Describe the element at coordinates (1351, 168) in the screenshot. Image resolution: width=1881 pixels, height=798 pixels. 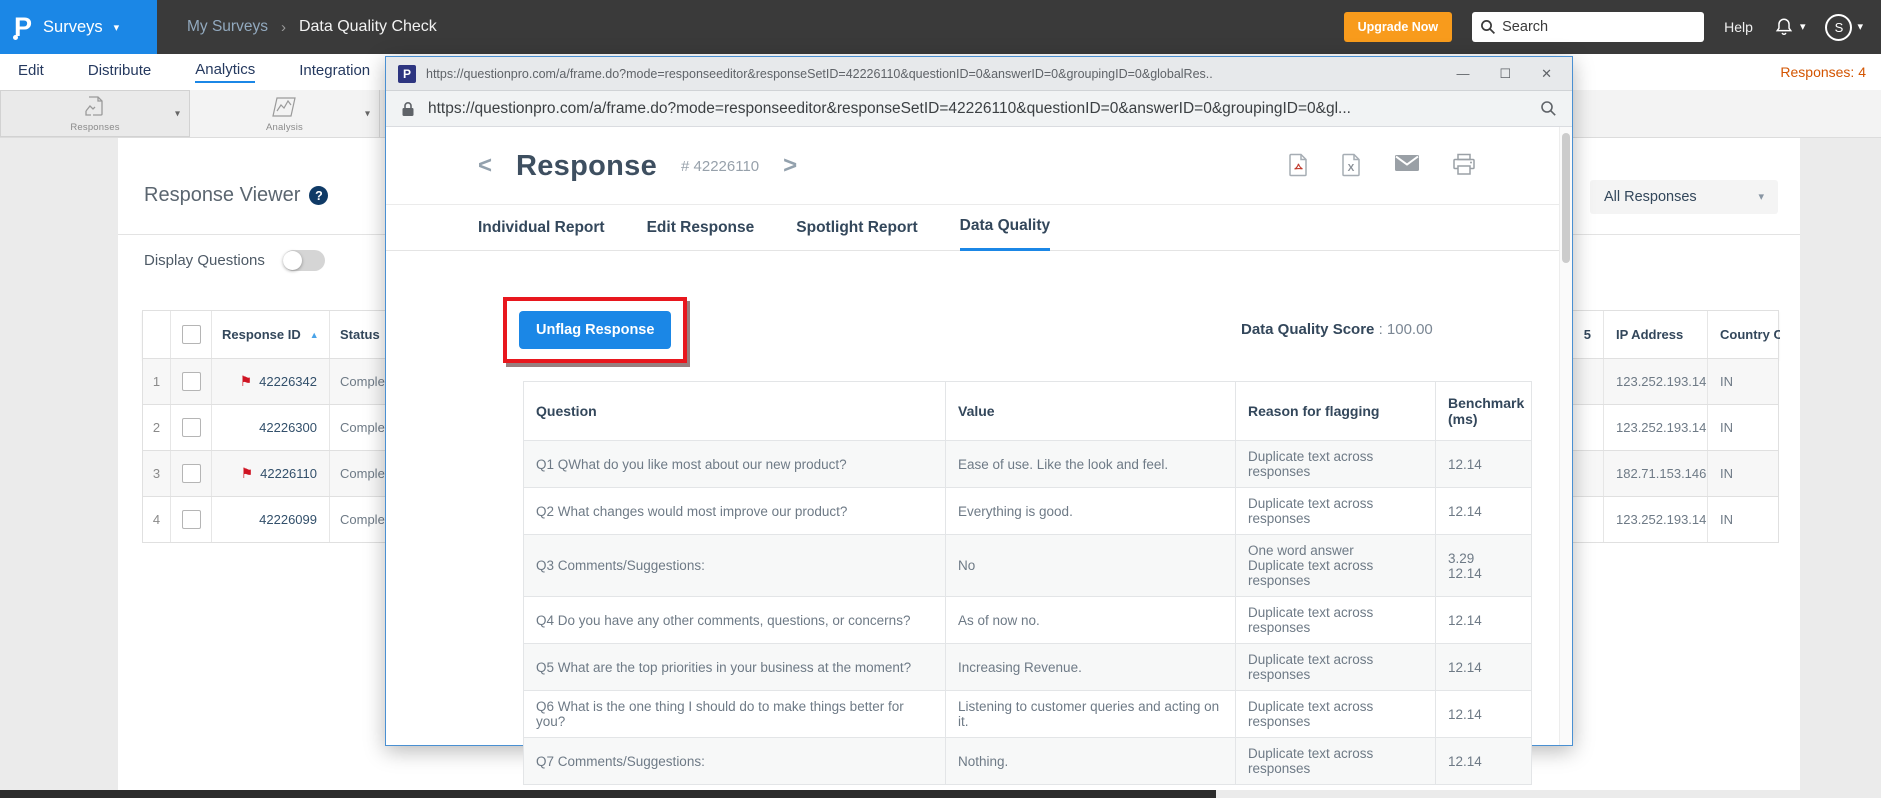
I see `svg-text: X` at that location.